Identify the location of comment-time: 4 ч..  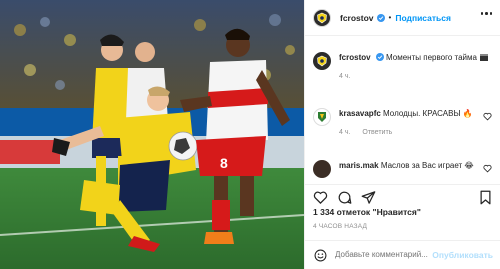
(344, 132).